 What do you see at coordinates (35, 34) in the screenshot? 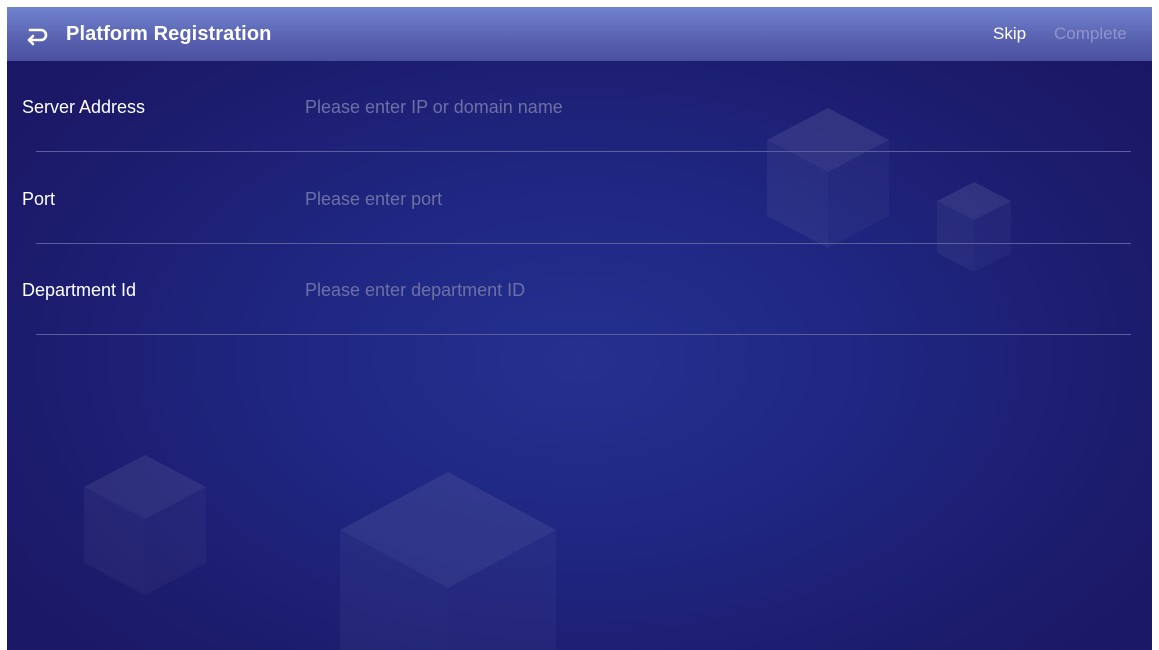
I see `back-arrow-icon` at bounding box center [35, 34].